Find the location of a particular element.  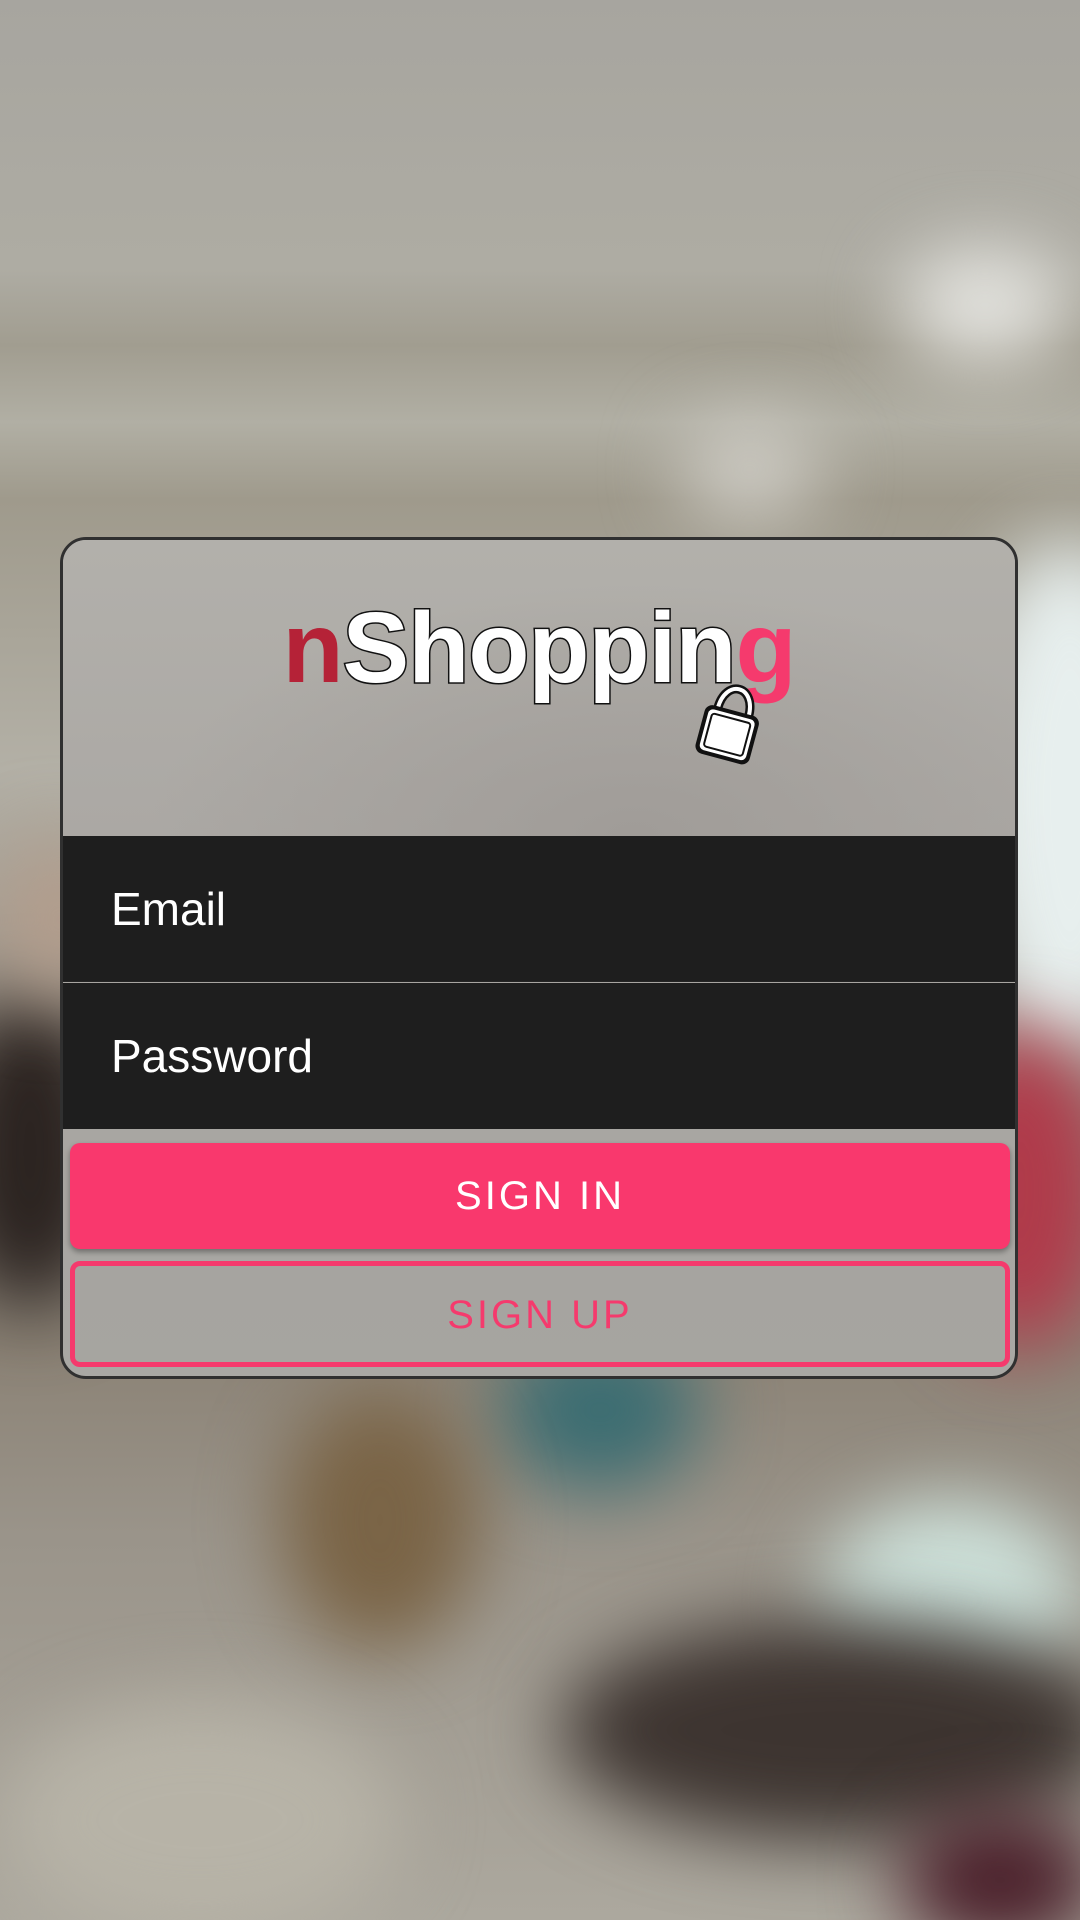

logo-main: Shoppin is located at coordinates (539, 648).